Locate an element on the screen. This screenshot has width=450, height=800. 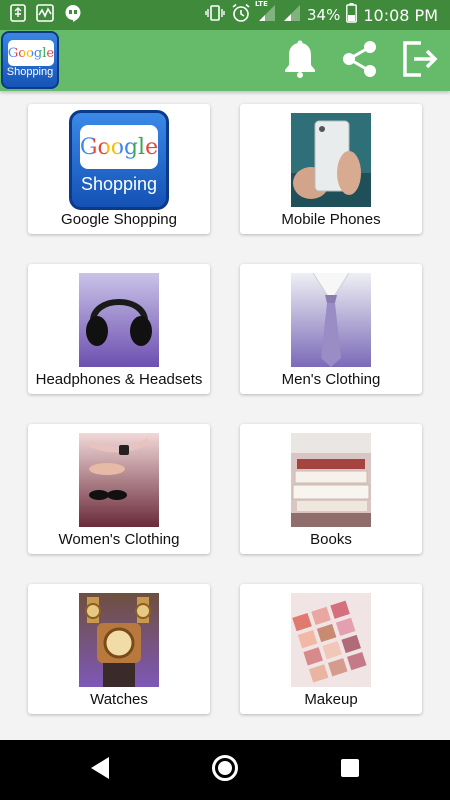
app-bar: Google Shopping is located at coordinates (225, 60).